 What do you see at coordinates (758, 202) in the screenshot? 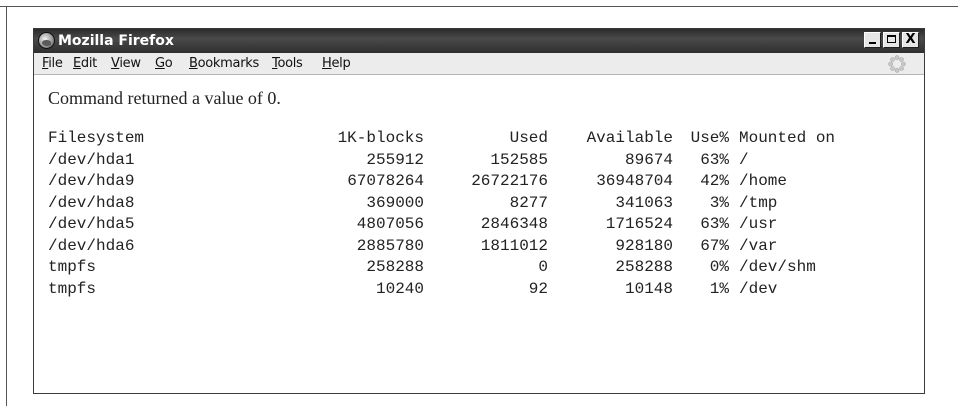
I see `cell-mounted-on: /tmp` at bounding box center [758, 202].